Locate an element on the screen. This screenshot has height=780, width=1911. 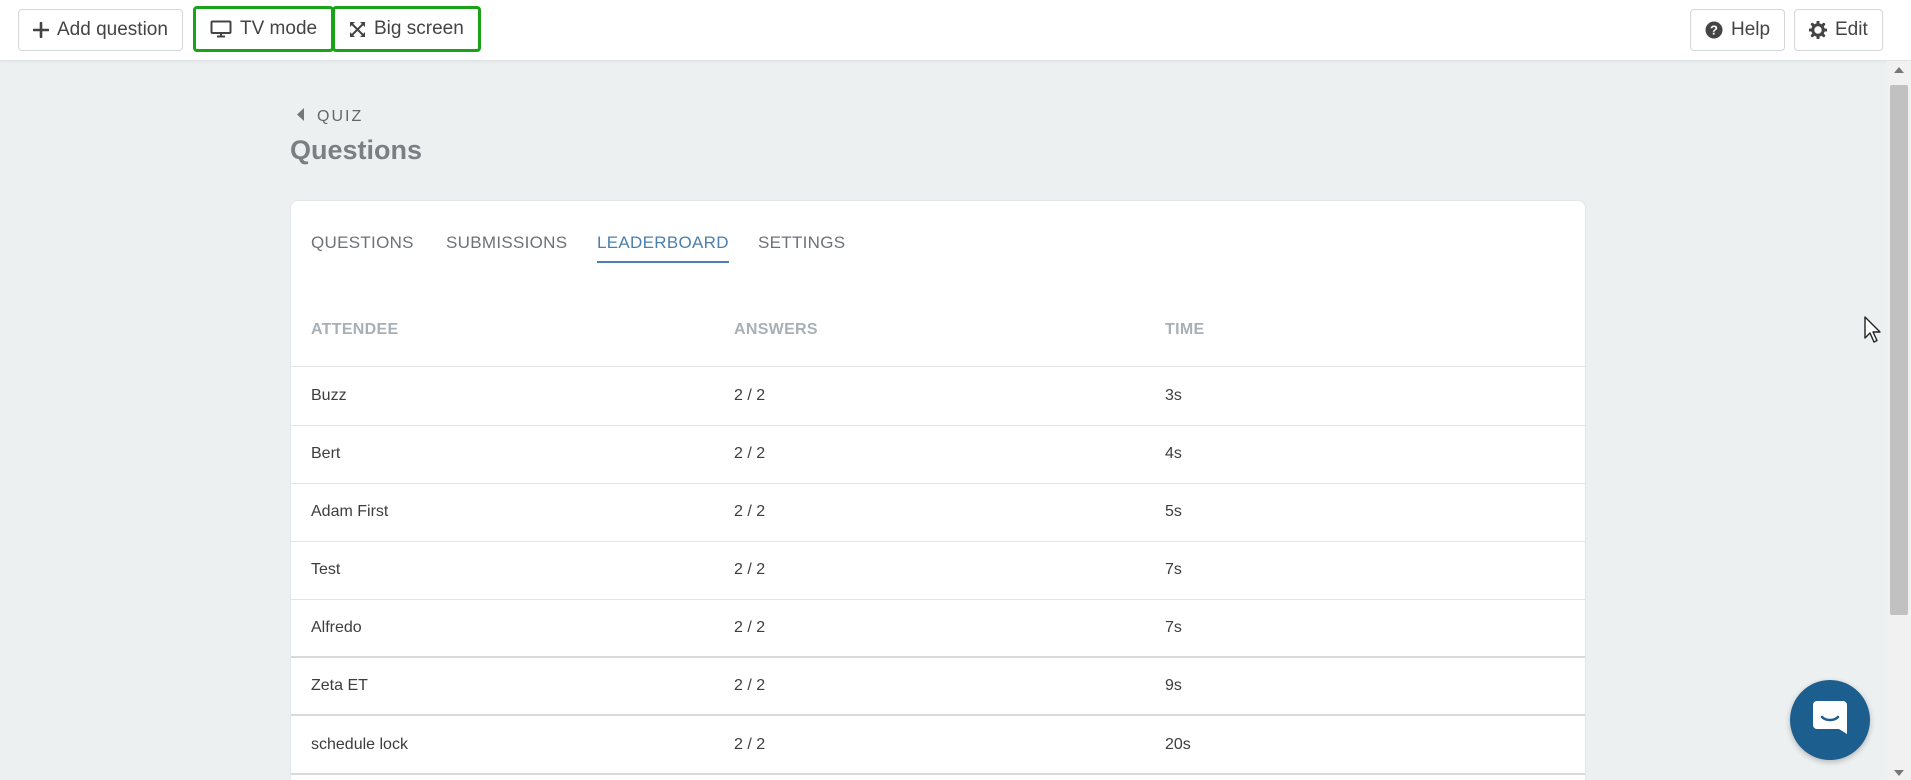
chat-launcher-button is located at coordinates (1830, 720).